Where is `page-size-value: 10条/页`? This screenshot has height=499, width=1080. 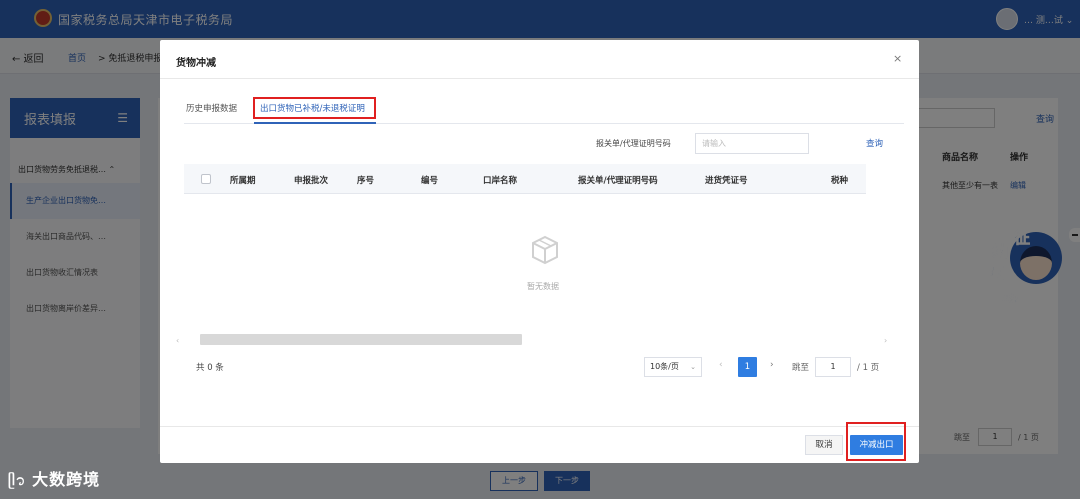 page-size-value: 10条/页 is located at coordinates (664, 366).